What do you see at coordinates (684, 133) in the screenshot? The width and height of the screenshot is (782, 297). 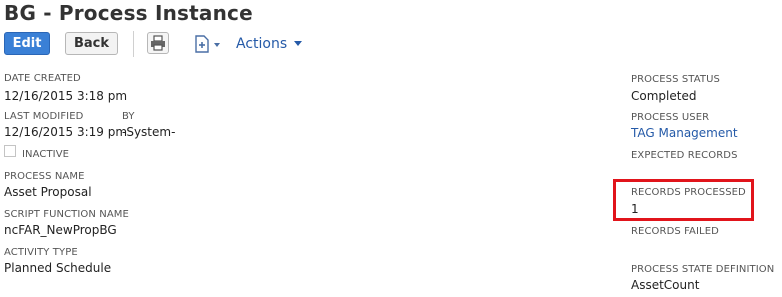 I see `process-user-link: TAG Management` at bounding box center [684, 133].